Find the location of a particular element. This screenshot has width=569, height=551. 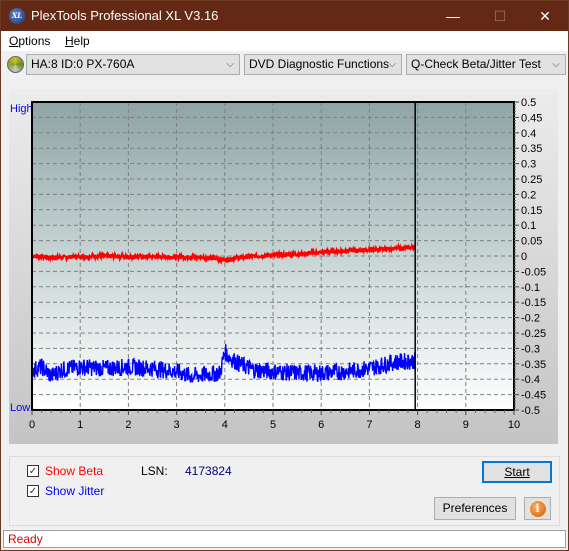

show-jitter-label: Show Jitter is located at coordinates (74, 491).